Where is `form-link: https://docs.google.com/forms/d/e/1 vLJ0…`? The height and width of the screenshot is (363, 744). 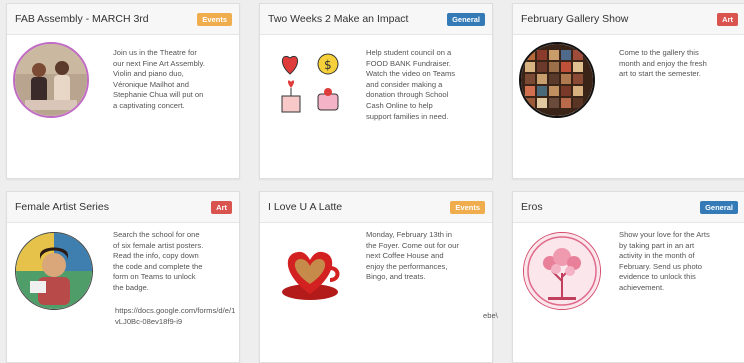 form-link: https://docs.google.com/forms/d/e/1 vLJ0… is located at coordinates (175, 316).